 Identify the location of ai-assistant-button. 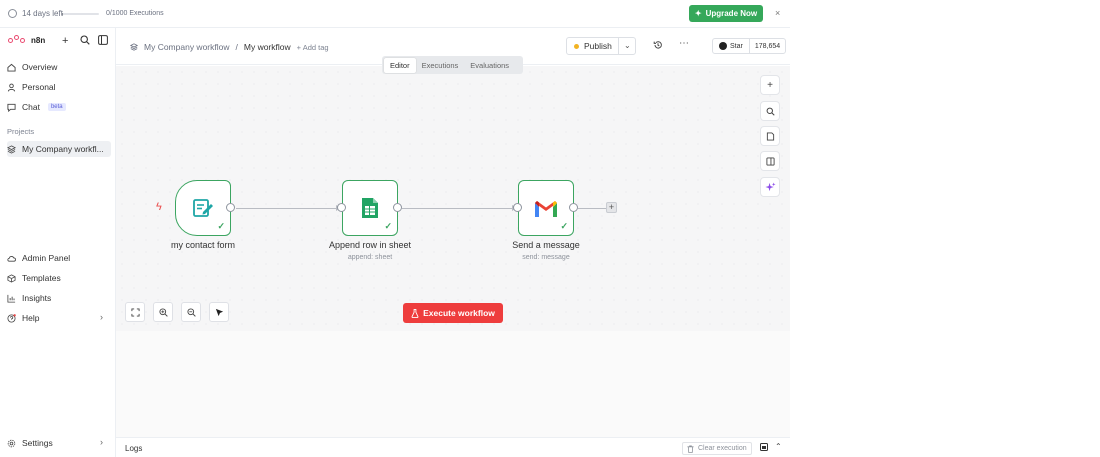
(770, 187).